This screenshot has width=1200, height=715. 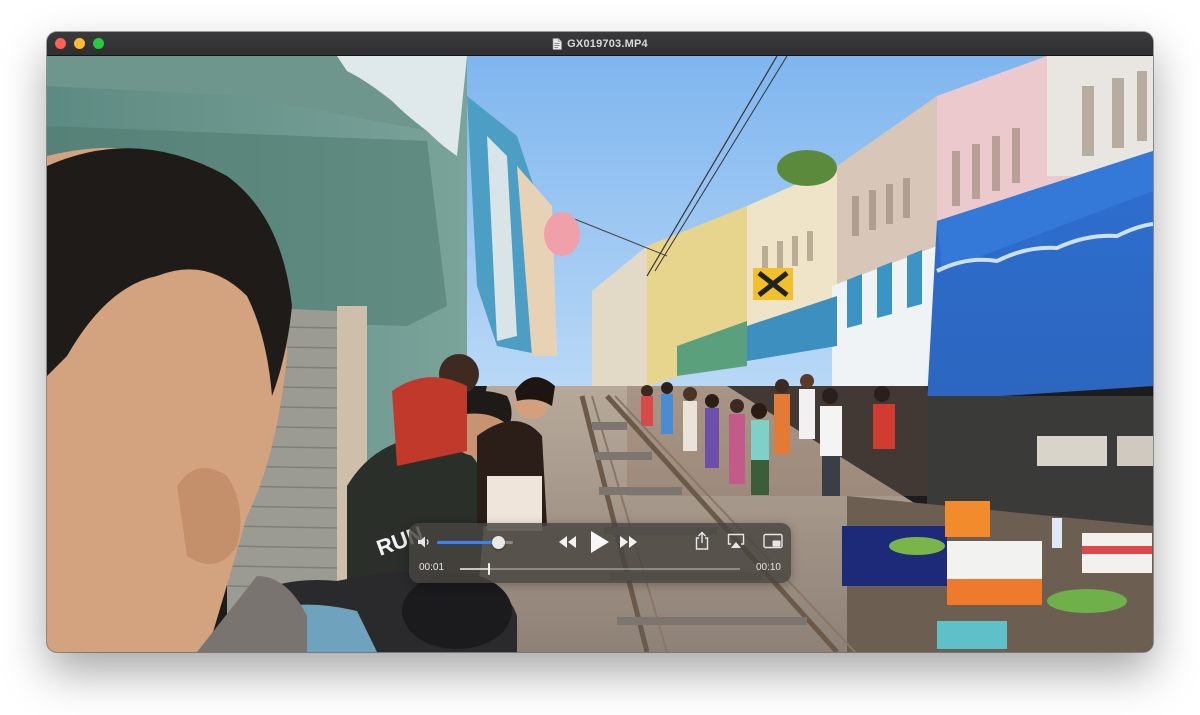 I want to click on rewind-button, so click(x=568, y=542).